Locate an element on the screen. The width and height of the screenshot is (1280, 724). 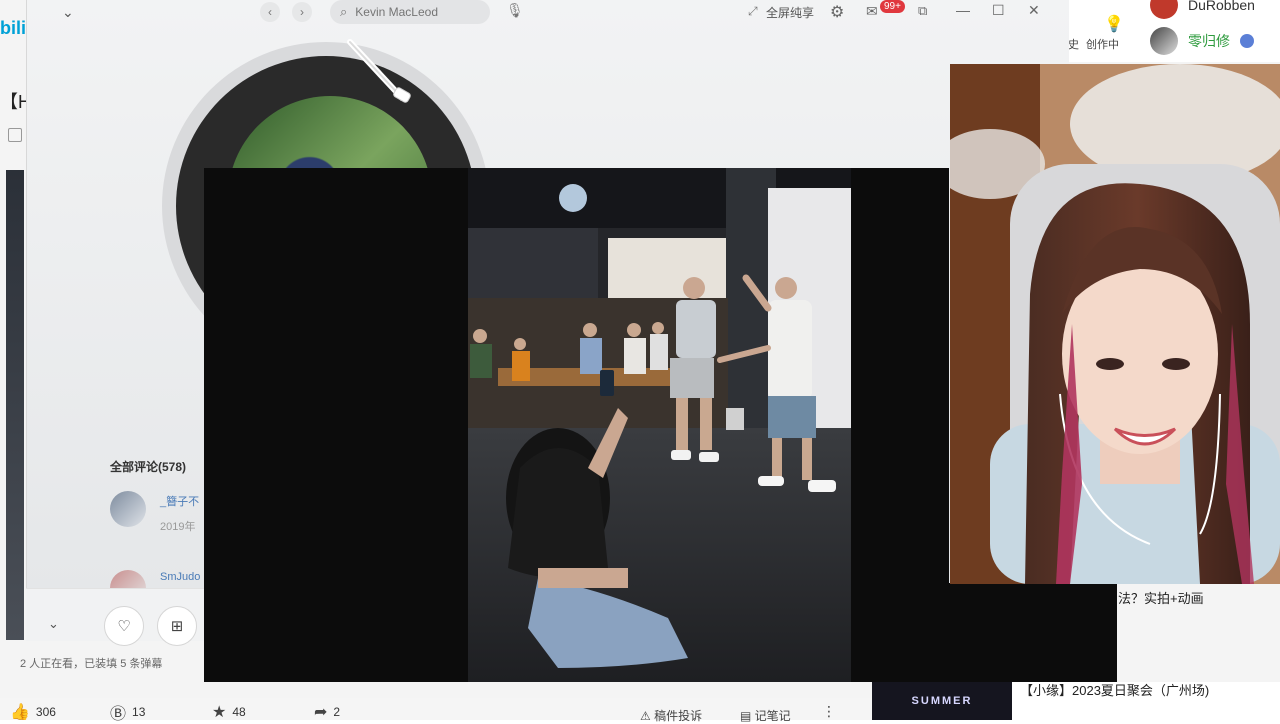
tonearm-icon is located at coordinates (379, 72).